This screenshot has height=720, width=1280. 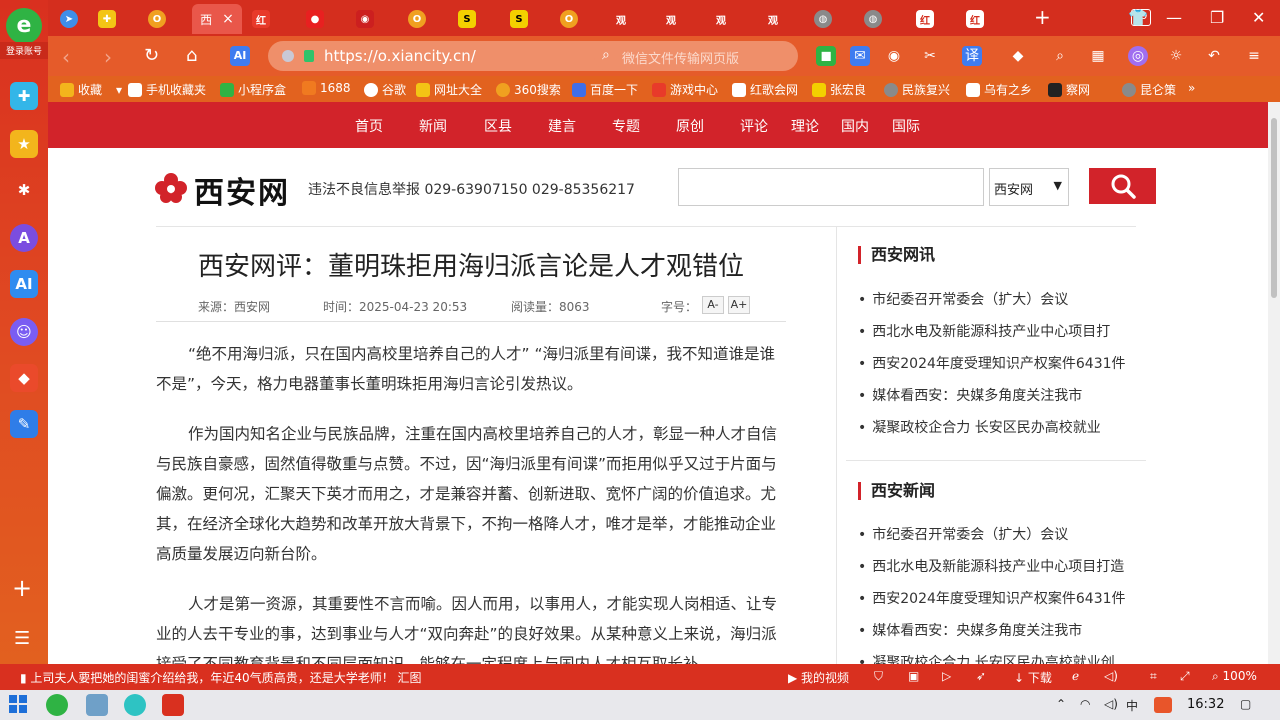 I want to click on add-icon: +, so click(x=22, y=588).